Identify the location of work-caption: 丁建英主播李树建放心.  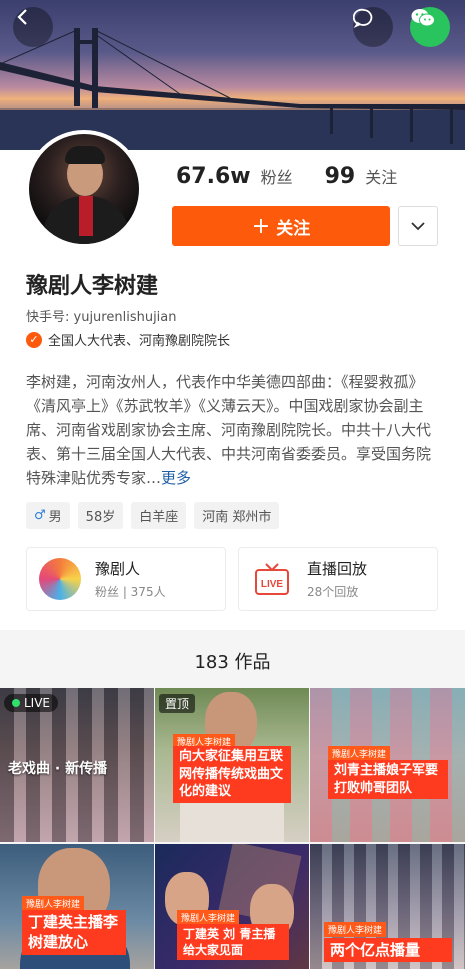
(74, 932).